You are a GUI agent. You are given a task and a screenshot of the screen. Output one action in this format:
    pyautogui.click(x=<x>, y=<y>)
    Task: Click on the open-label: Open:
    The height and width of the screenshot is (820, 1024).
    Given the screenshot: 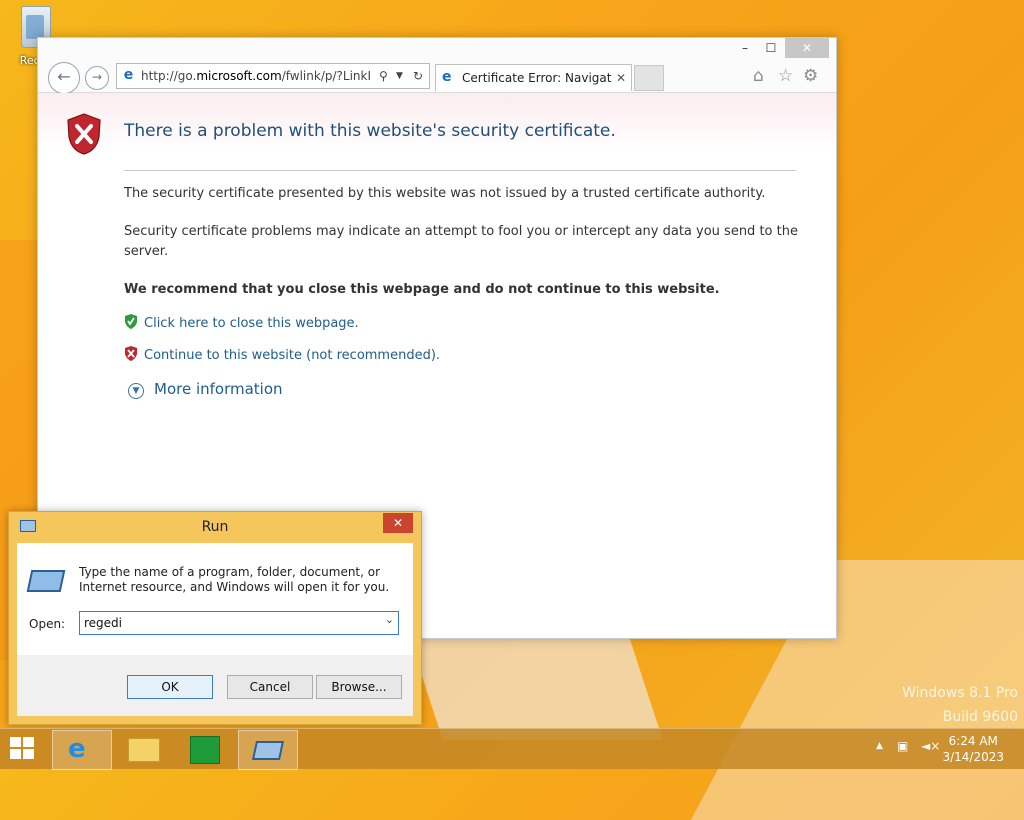 What is the action you would take?
    pyautogui.click(x=47, y=624)
    